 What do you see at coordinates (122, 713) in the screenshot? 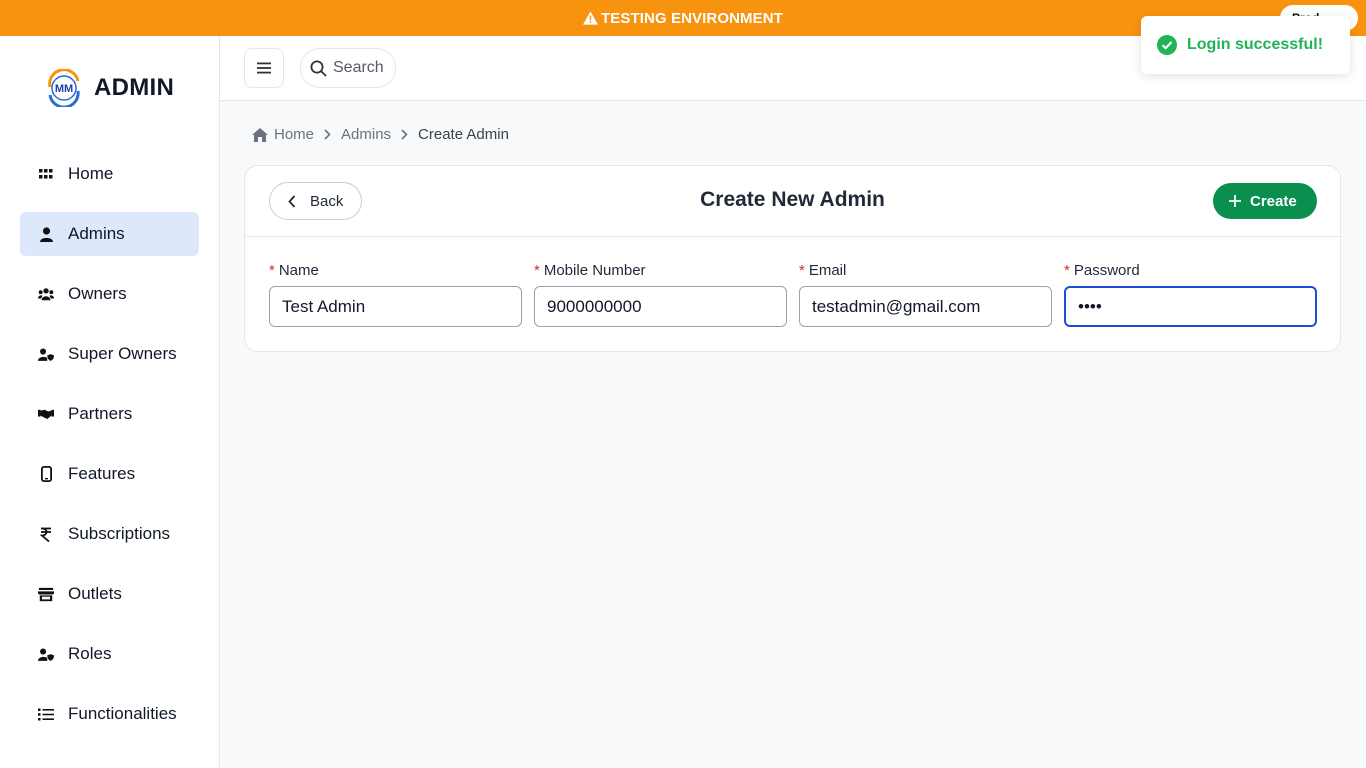
I see `sidebar-item-label: Functionalities` at bounding box center [122, 713].